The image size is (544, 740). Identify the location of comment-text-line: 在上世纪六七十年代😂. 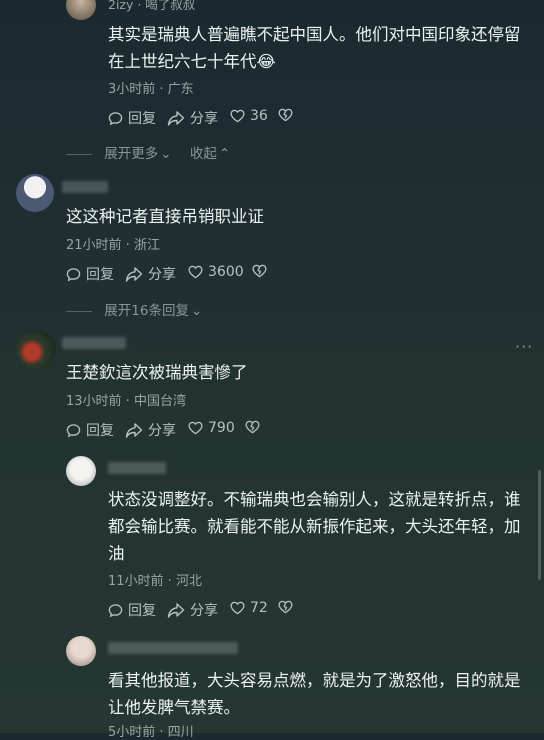
(192, 61).